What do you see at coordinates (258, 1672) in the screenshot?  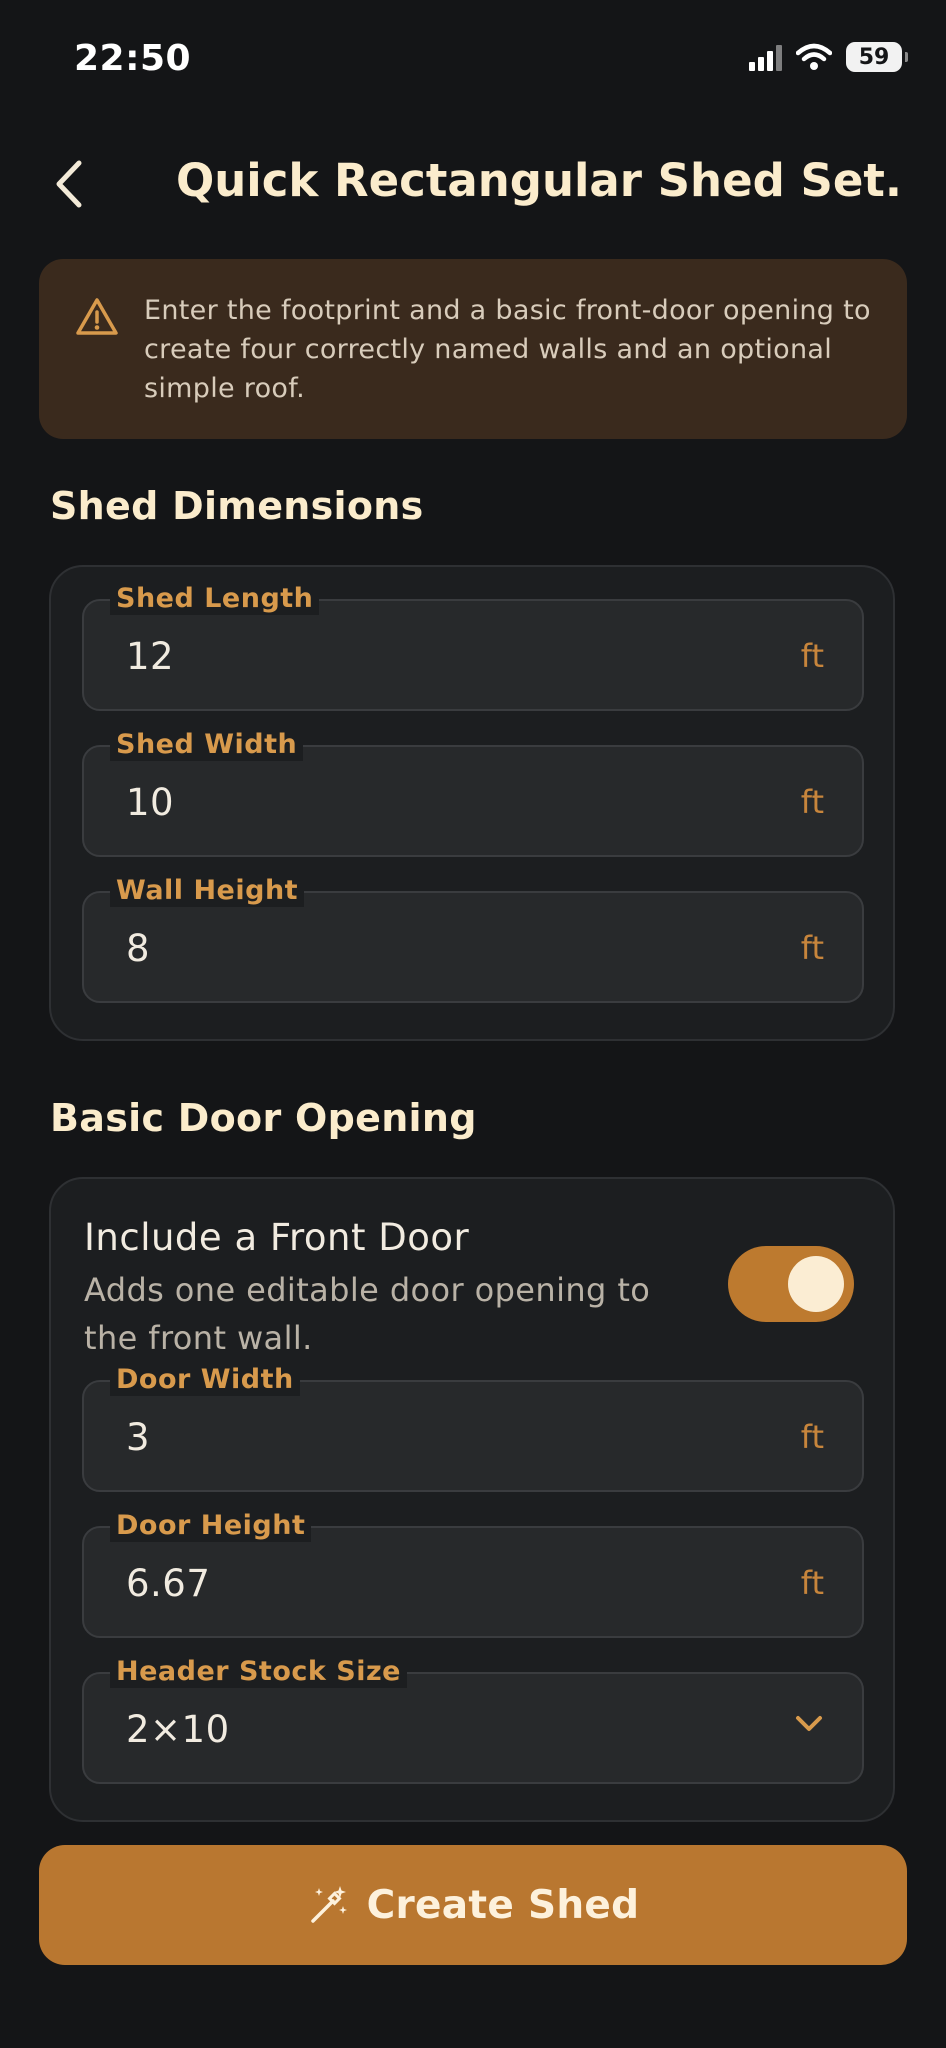 I see `field-label: Header Stock Size` at bounding box center [258, 1672].